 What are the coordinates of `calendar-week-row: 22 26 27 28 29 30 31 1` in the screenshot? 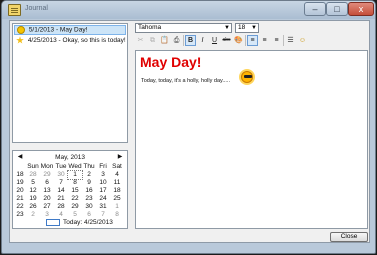 It's located at (70, 207).